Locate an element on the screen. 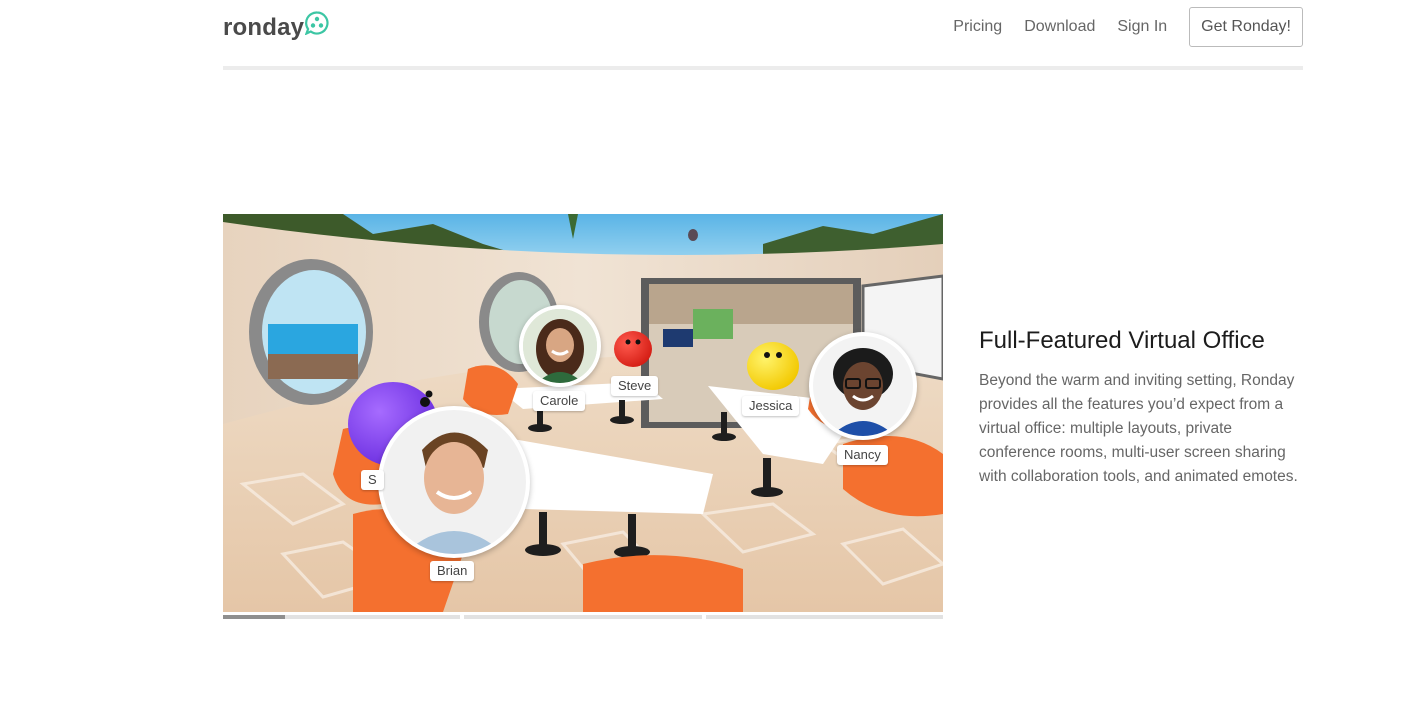 Image resolution: width=1424 pixels, height=728 pixels. ronday-logo: ronday is located at coordinates (276, 27).